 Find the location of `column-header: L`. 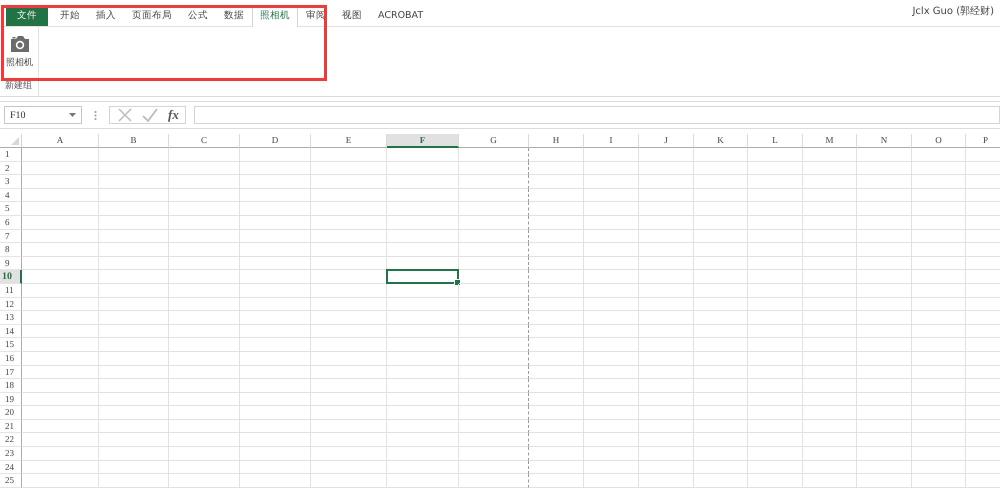

column-header: L is located at coordinates (775, 141).